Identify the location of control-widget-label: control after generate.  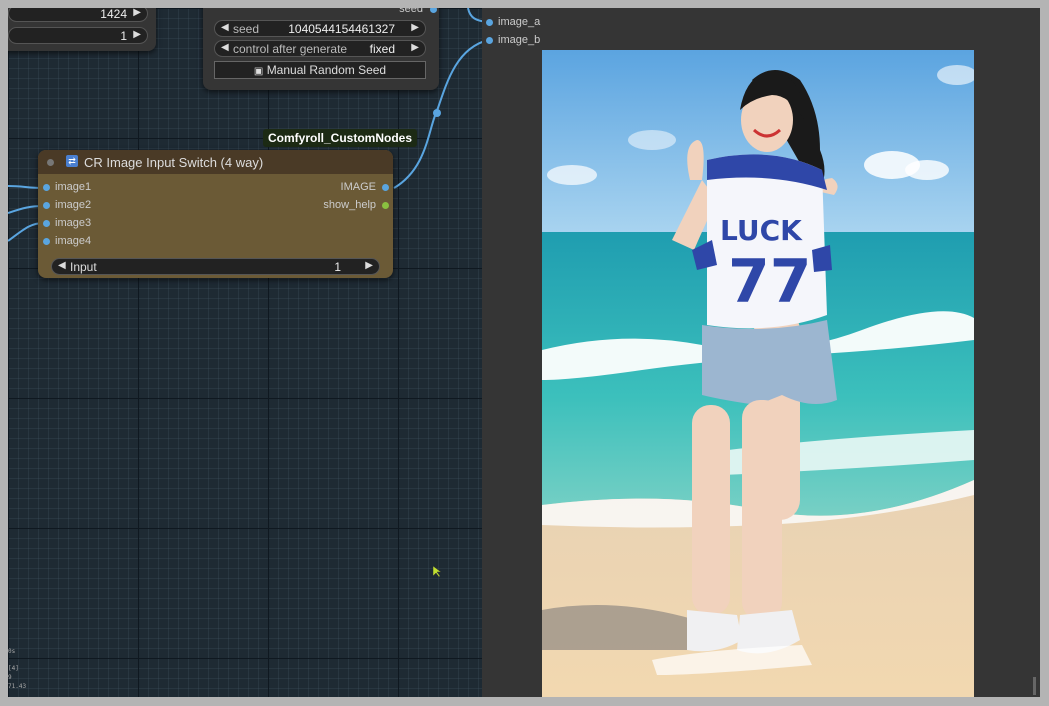
(290, 49).